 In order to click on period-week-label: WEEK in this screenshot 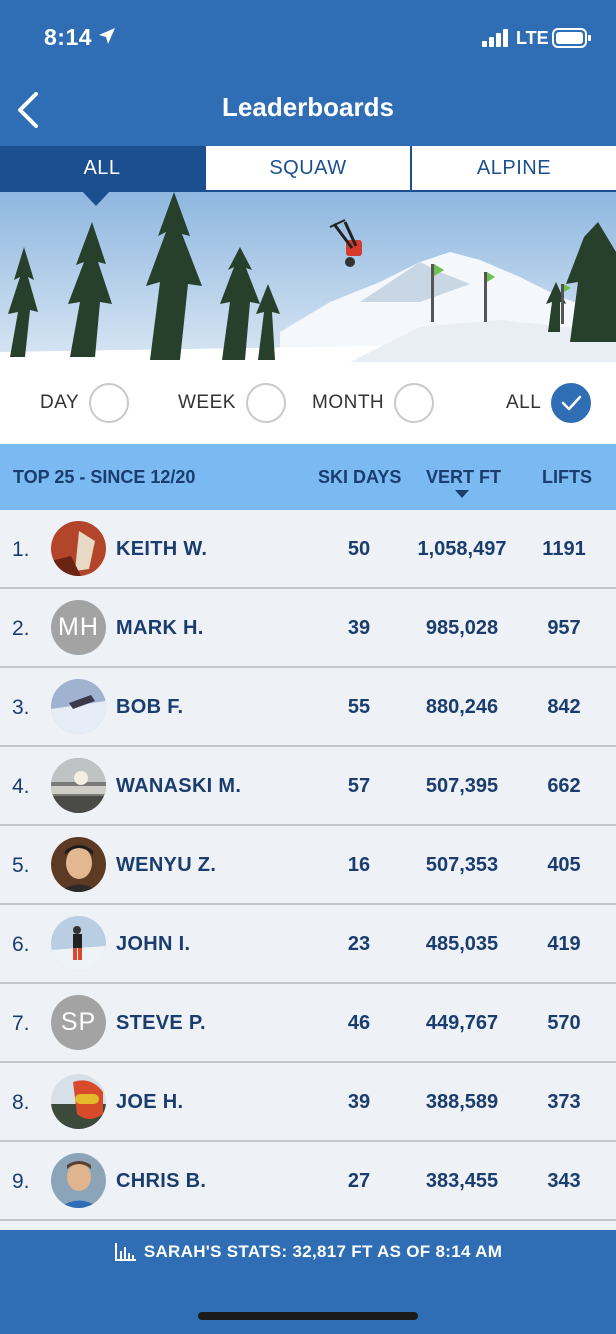, I will do `click(207, 402)`.